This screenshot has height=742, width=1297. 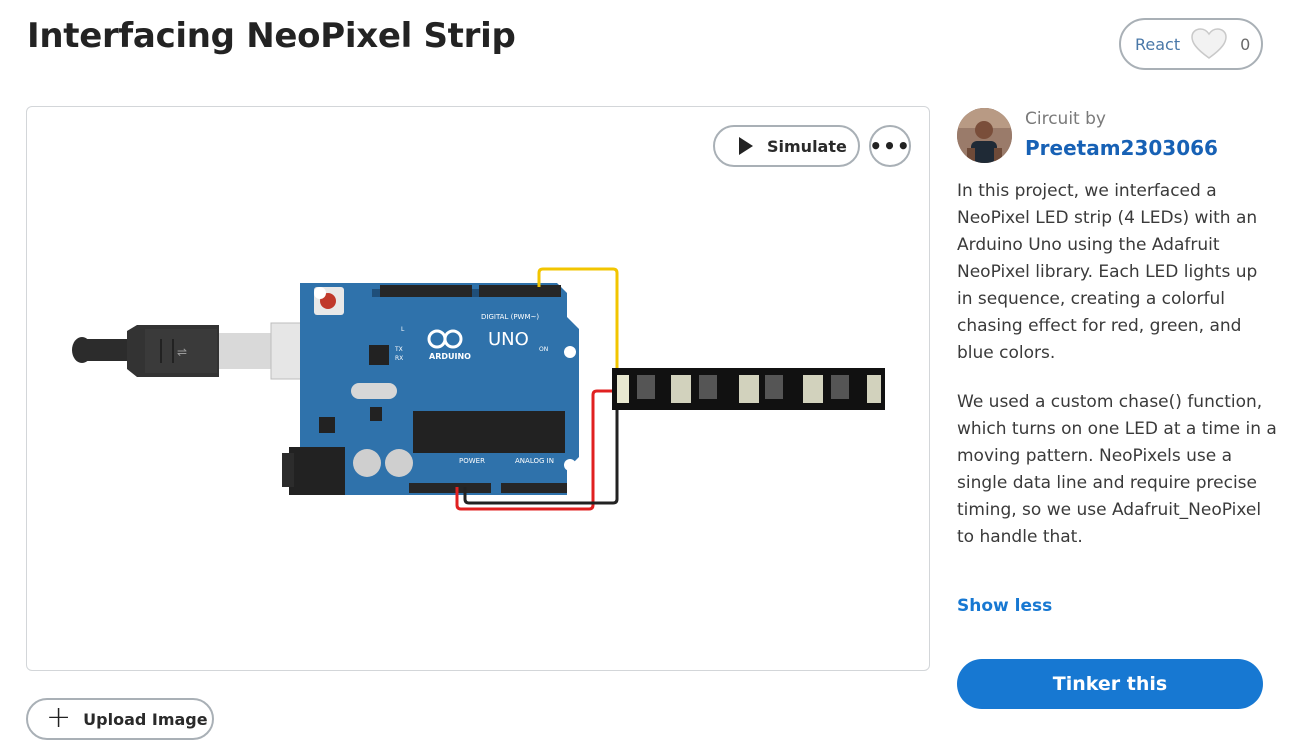 What do you see at coordinates (1121, 148) in the screenshot?
I see `author-link: Preetam2303066` at bounding box center [1121, 148].